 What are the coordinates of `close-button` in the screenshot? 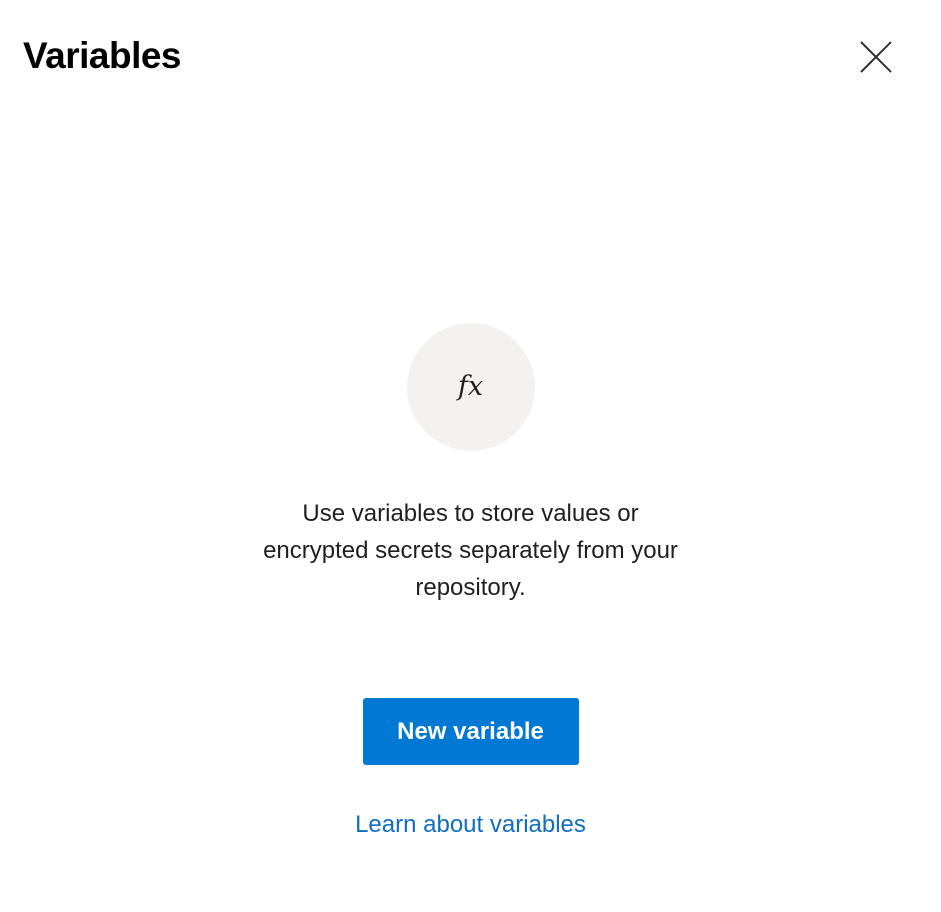 It's located at (876, 57).